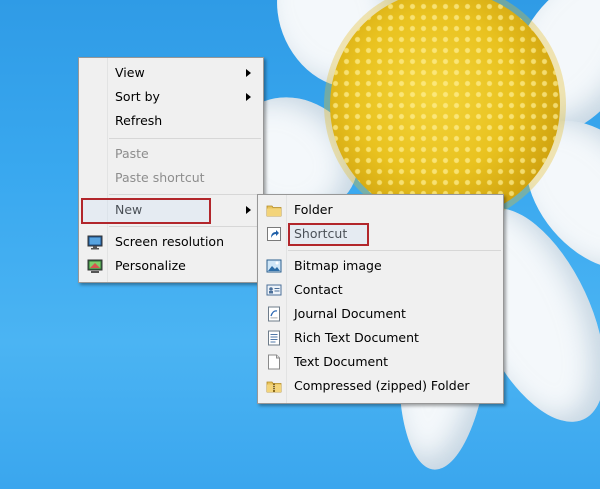  I want to click on monitor-icon, so click(95, 242).